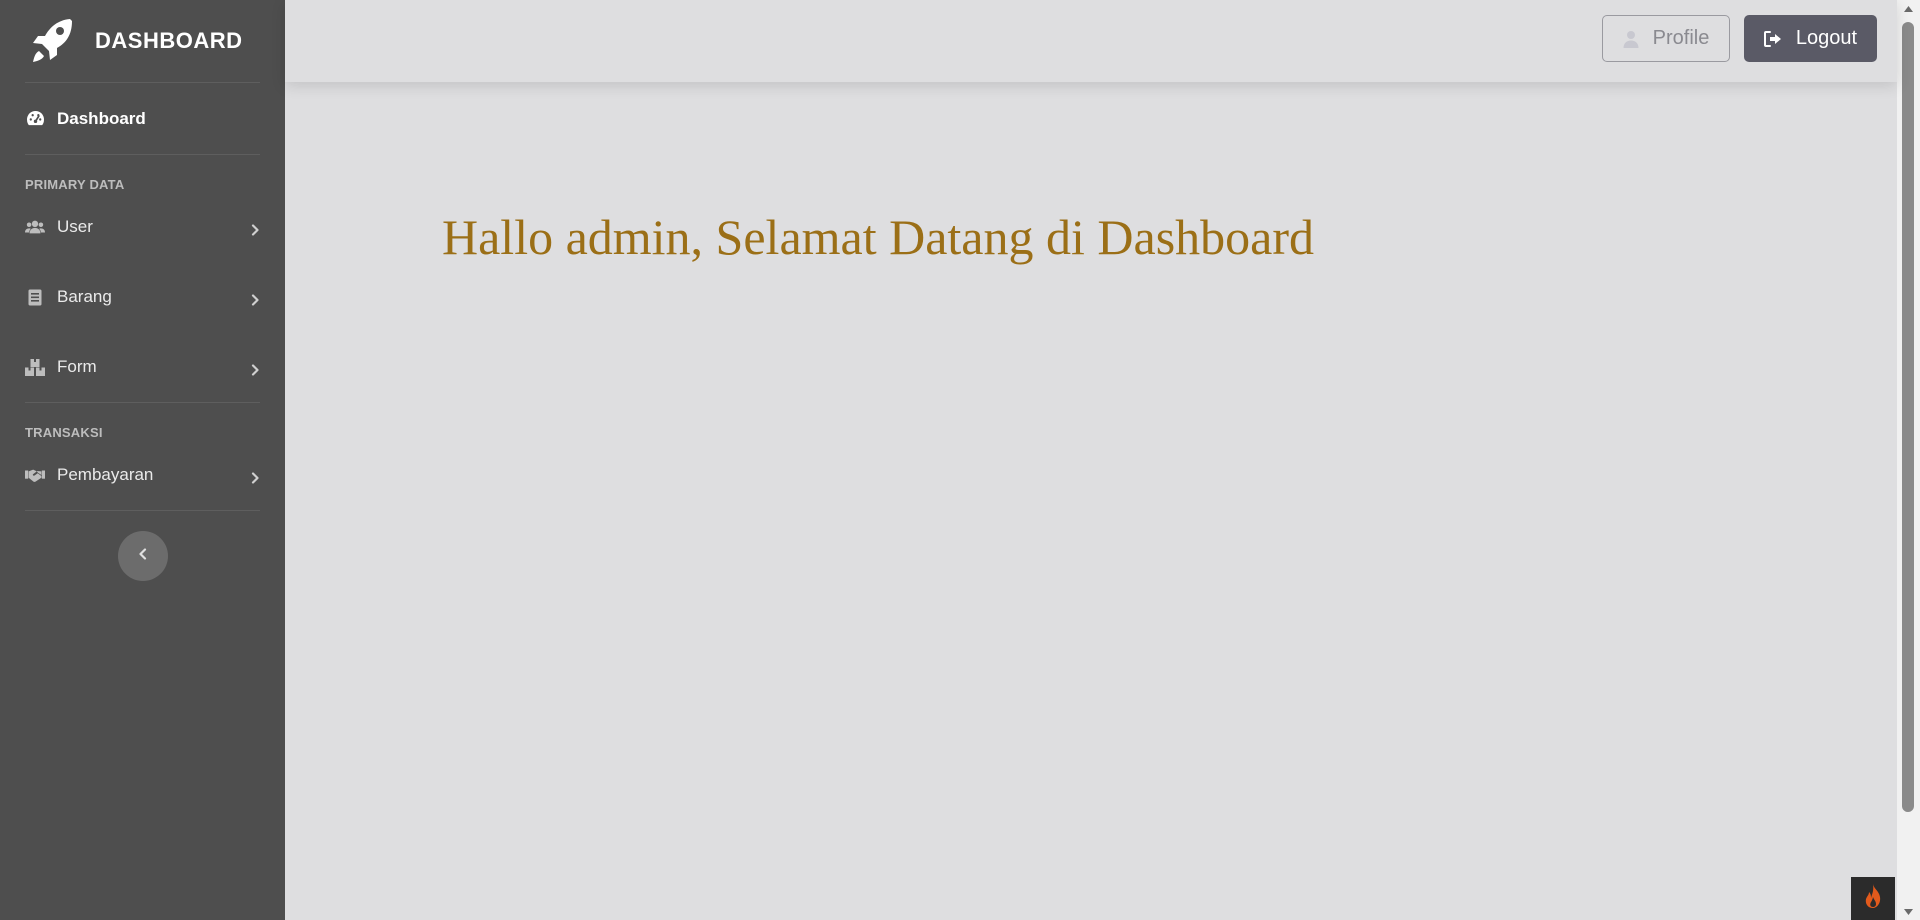 Image resolution: width=1920 pixels, height=920 pixels. What do you see at coordinates (105, 474) in the screenshot?
I see `sidebar-item-label: Pembayaran` at bounding box center [105, 474].